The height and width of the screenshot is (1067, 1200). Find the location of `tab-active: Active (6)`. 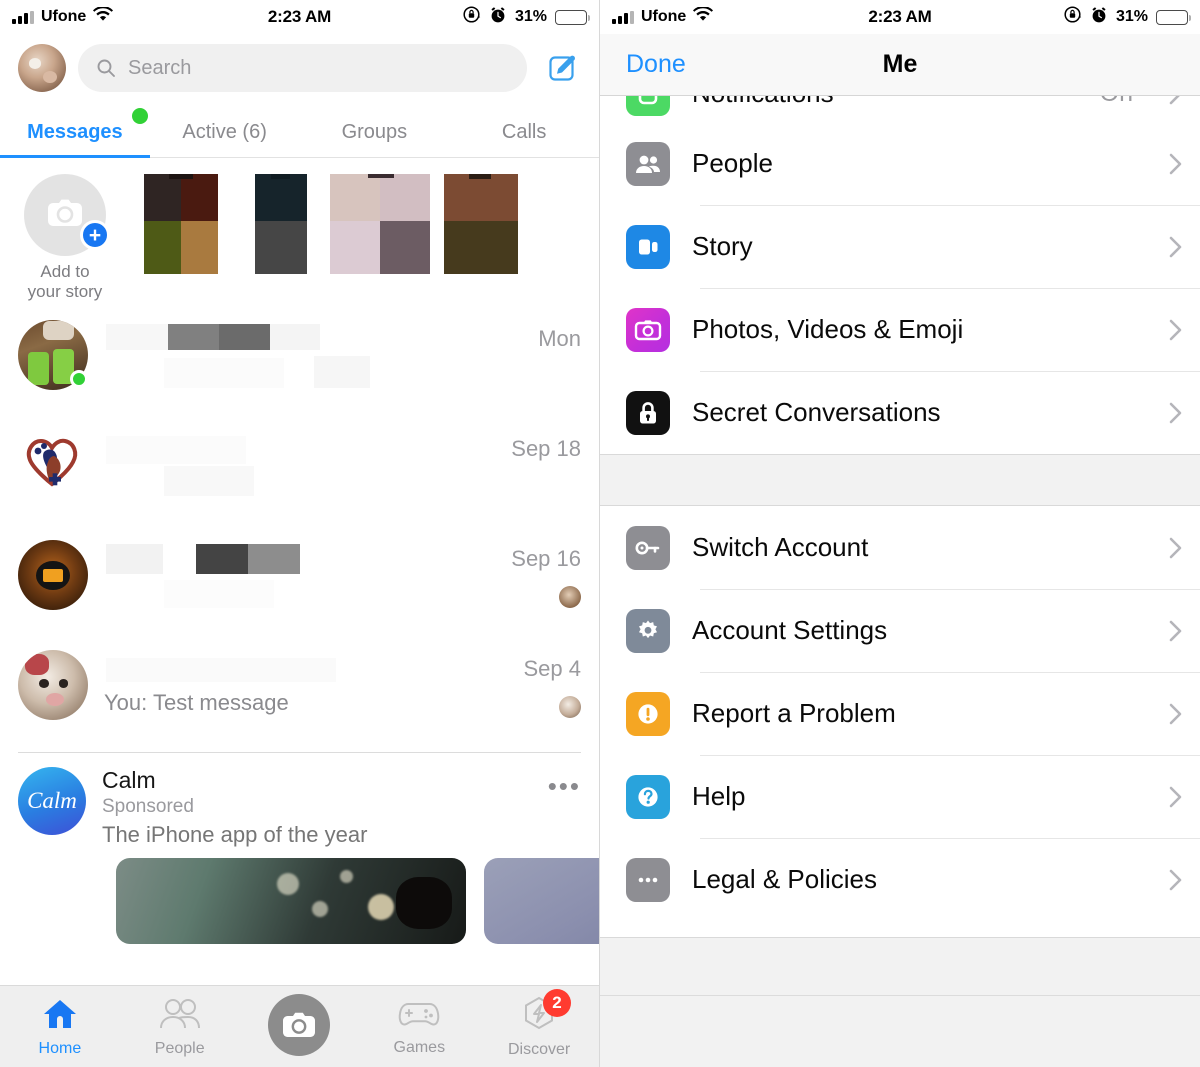

tab-active: Active (6) is located at coordinates (225, 139).